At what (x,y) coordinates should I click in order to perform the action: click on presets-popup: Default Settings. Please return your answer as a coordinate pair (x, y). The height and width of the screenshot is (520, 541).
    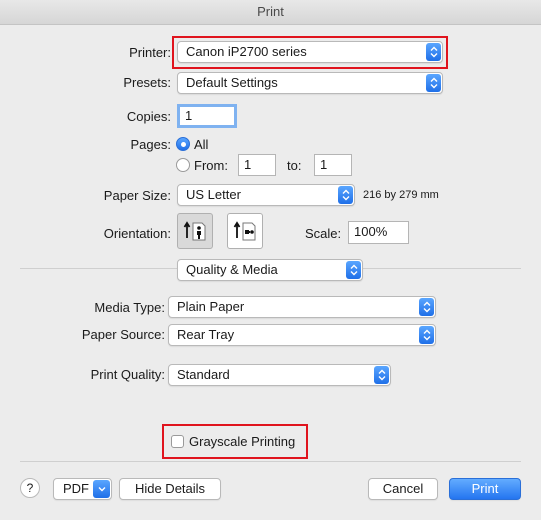
    Looking at the image, I should click on (310, 83).